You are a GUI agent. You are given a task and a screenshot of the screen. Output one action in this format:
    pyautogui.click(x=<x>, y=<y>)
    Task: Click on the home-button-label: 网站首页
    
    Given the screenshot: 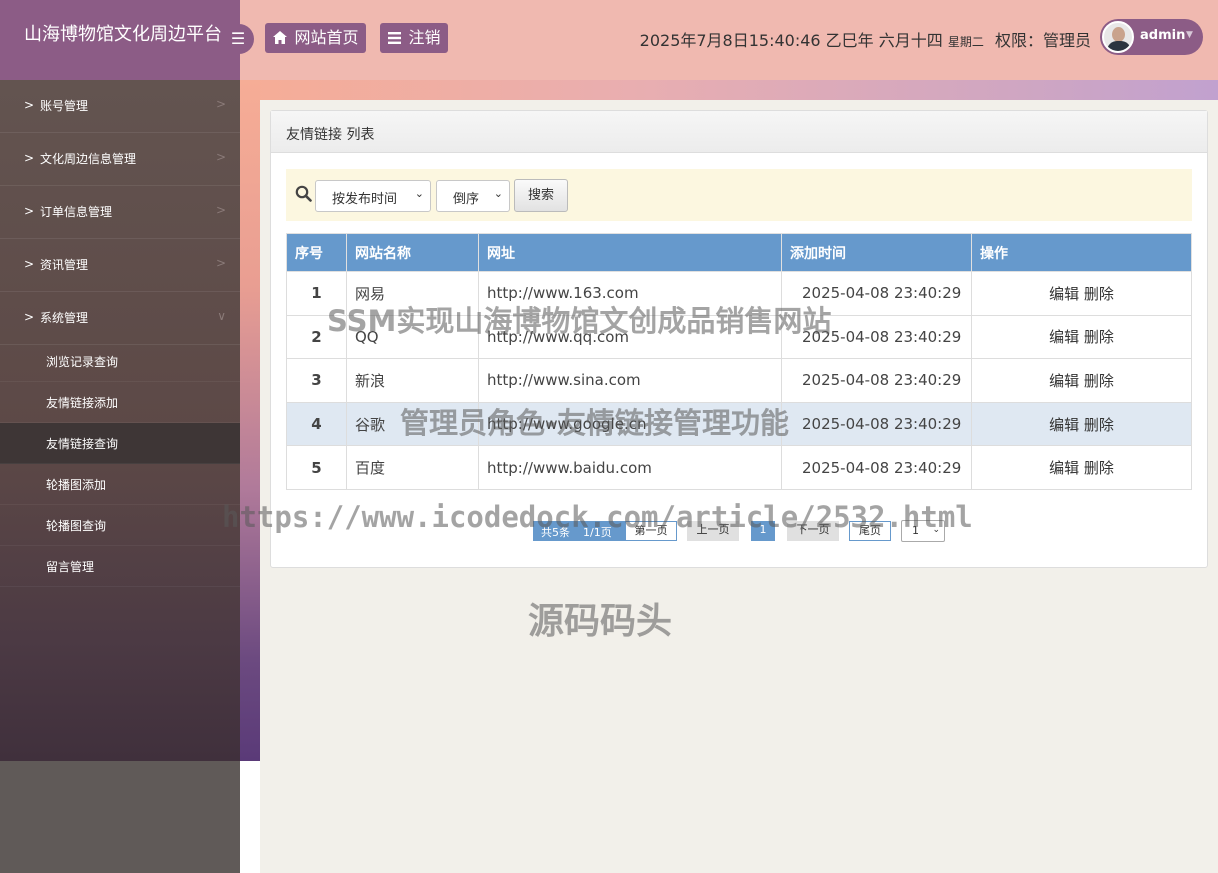 What is the action you would take?
    pyautogui.click(x=326, y=37)
    